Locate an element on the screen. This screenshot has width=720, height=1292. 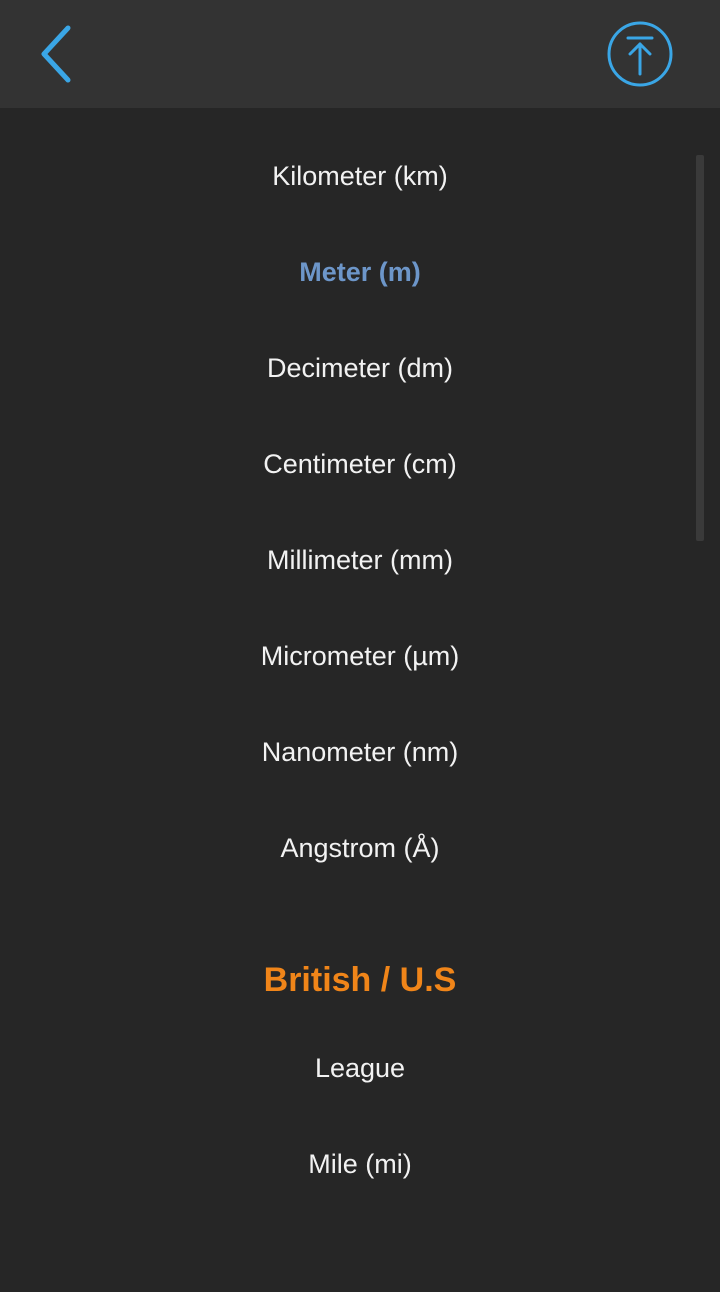
scrollbar is located at coordinates (700, 348).